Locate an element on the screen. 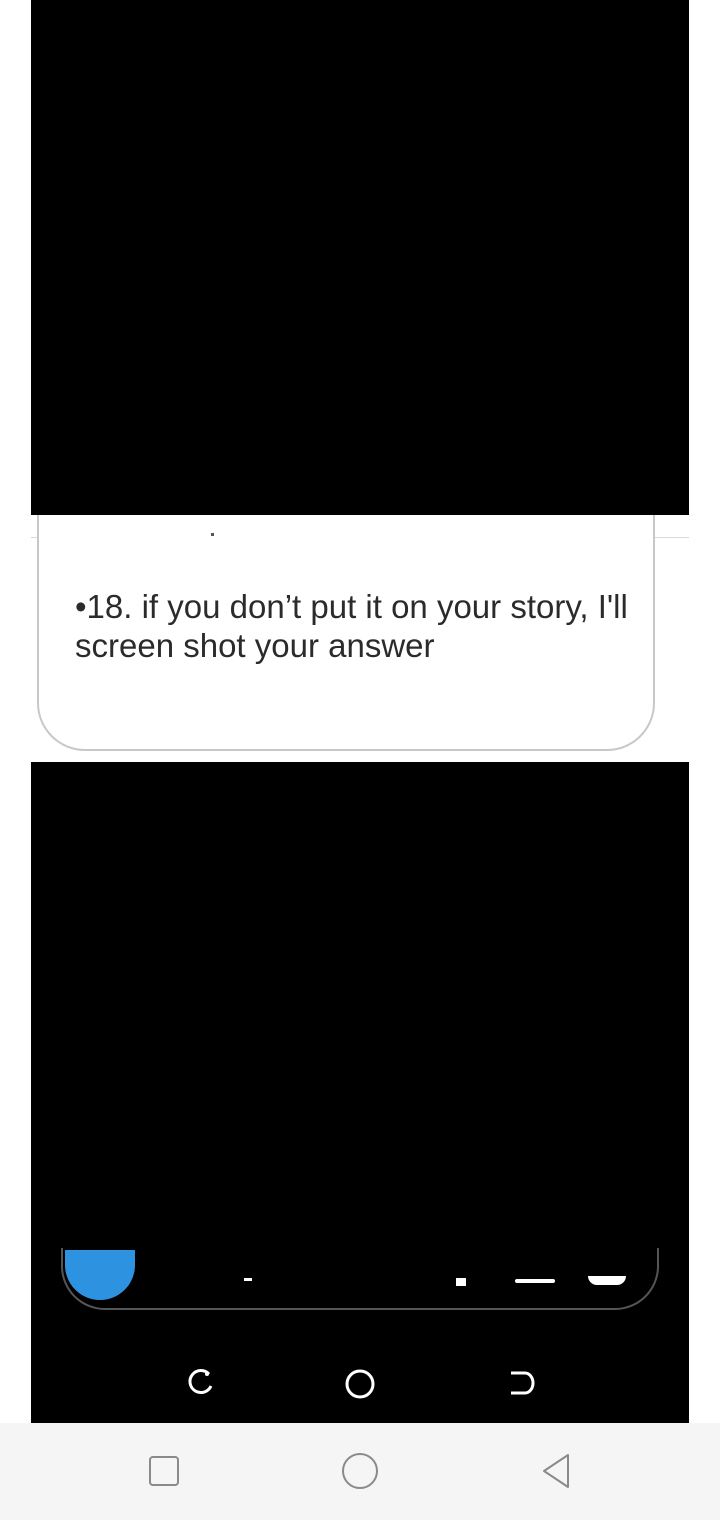 This screenshot has width=720, height=1520. back-icon is located at coordinates (520, 1383).